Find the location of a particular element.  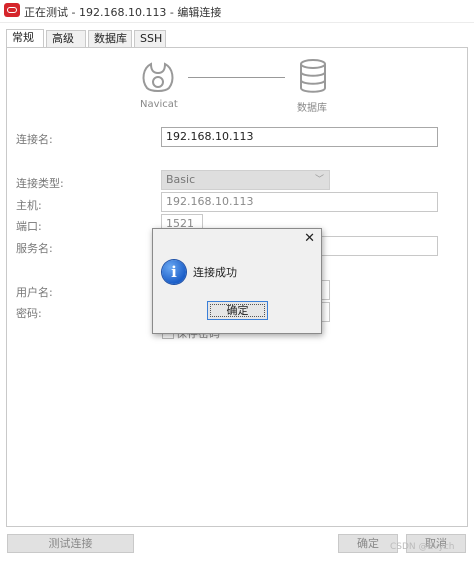

title-bar: 正在测试 - 192.168.10.113 - 编辑连接 is located at coordinates (237, 11).